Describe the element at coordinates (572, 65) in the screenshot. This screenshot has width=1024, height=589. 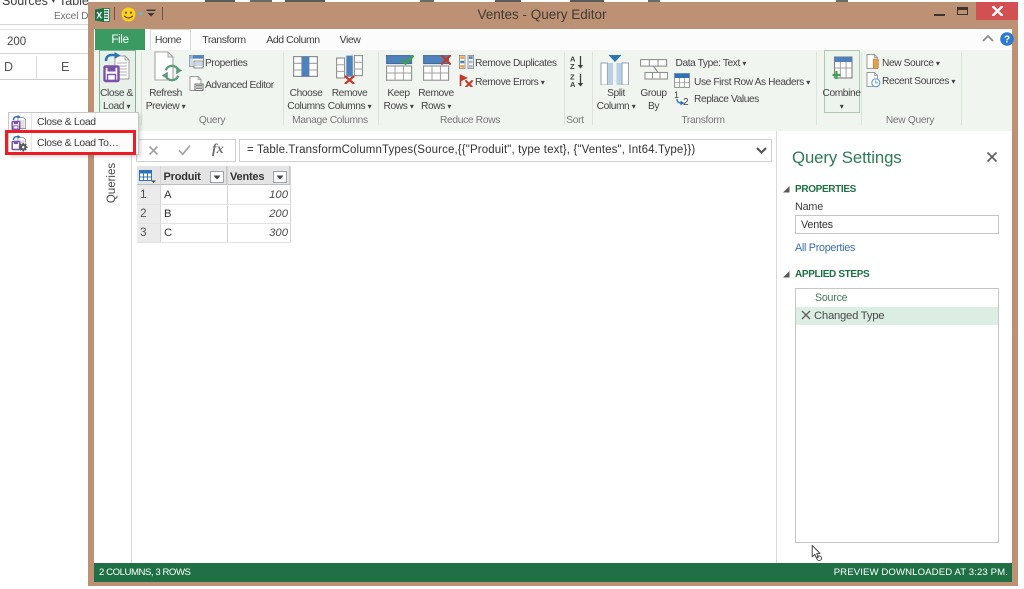
I see `svg-text: Z` at that location.